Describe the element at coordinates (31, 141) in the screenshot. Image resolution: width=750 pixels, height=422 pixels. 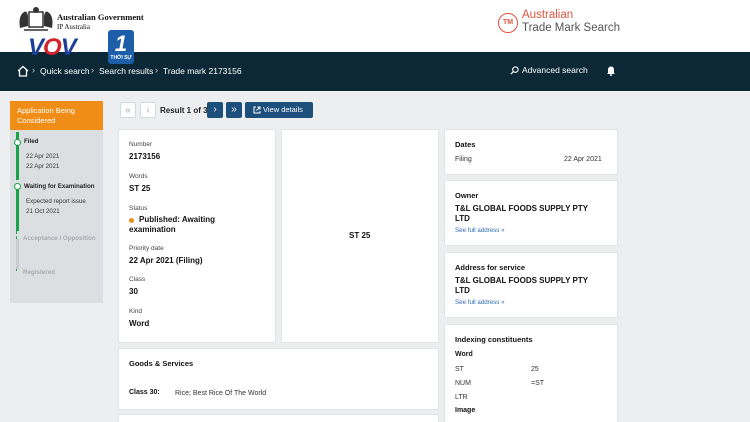
I see `step-filed: Filed` at that location.